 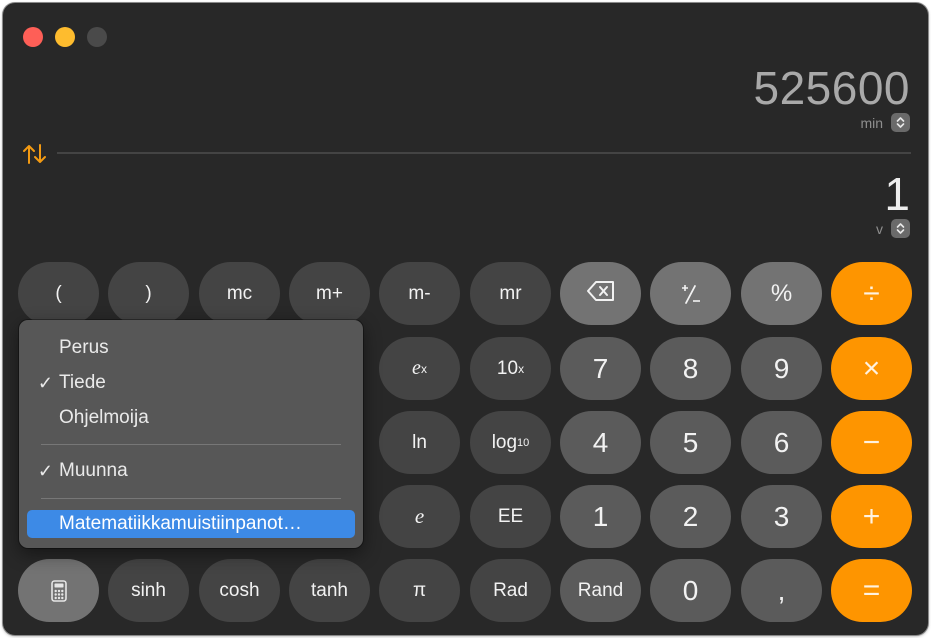 I want to click on memory-clear-button: mc, so click(x=239, y=293).